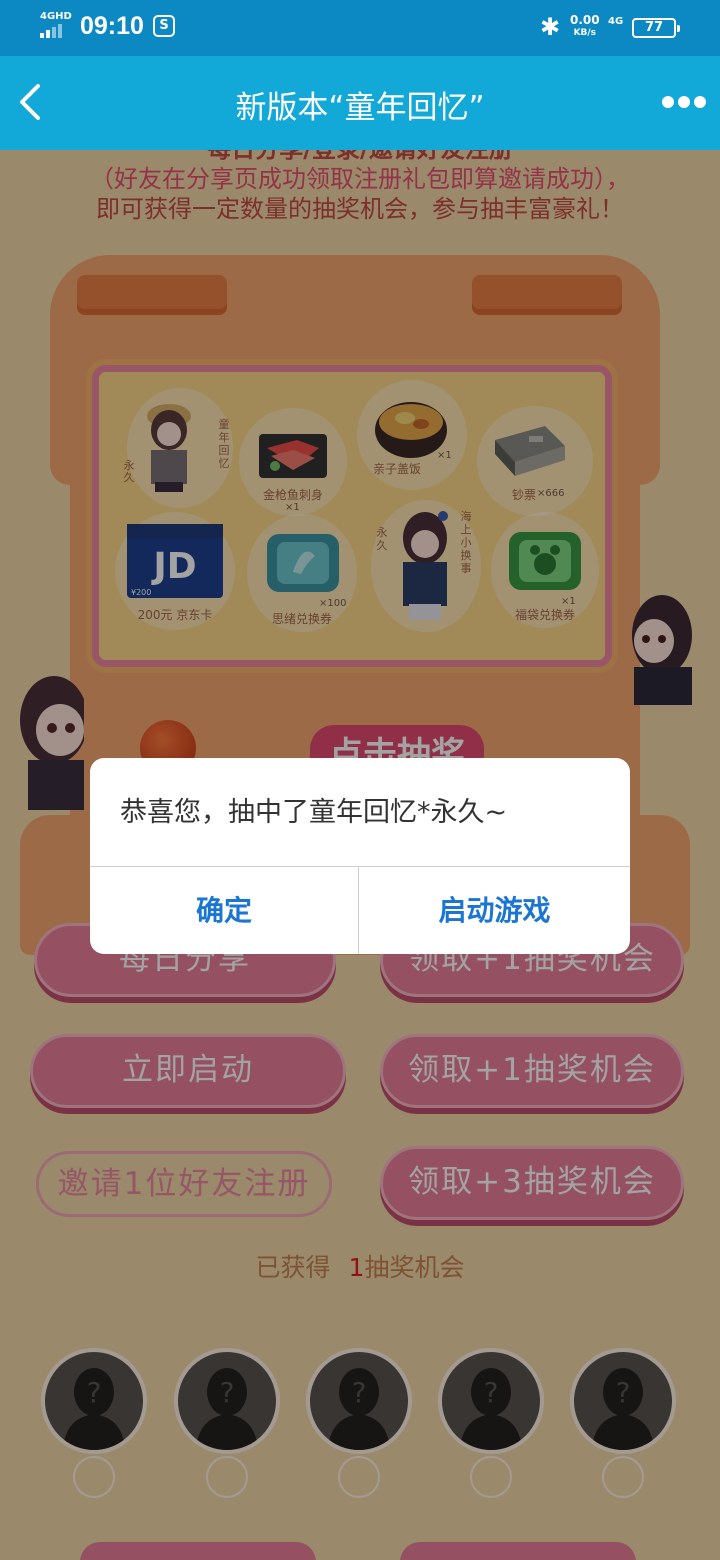 This screenshot has height=1560, width=720. I want to click on app-notification-icon: S, so click(164, 26).